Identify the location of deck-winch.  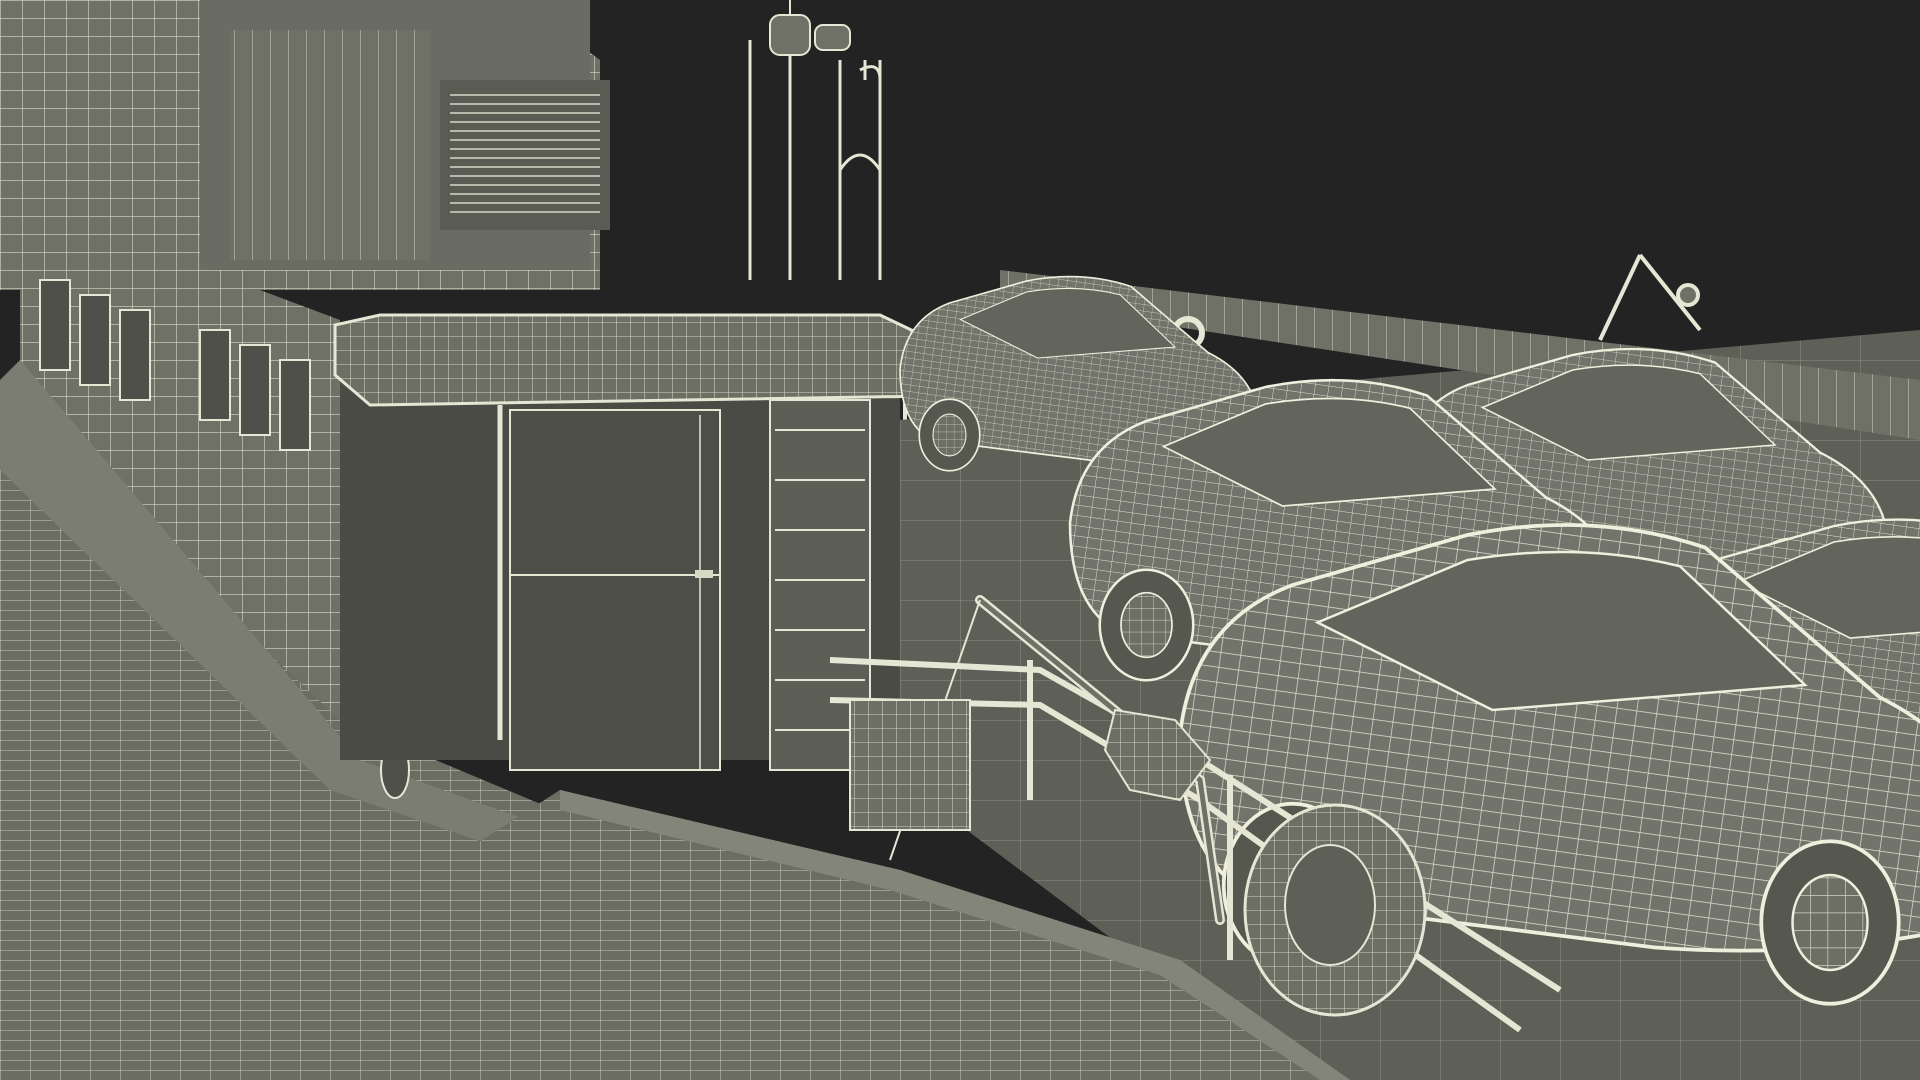
(910, 765).